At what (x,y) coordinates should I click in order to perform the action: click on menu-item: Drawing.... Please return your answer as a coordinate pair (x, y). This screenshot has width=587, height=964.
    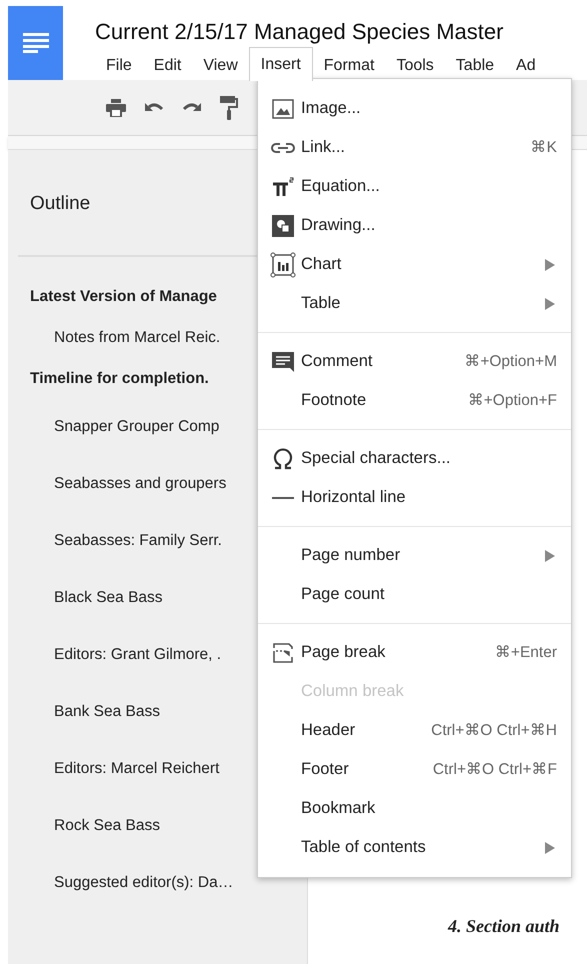
    Looking at the image, I should click on (414, 225).